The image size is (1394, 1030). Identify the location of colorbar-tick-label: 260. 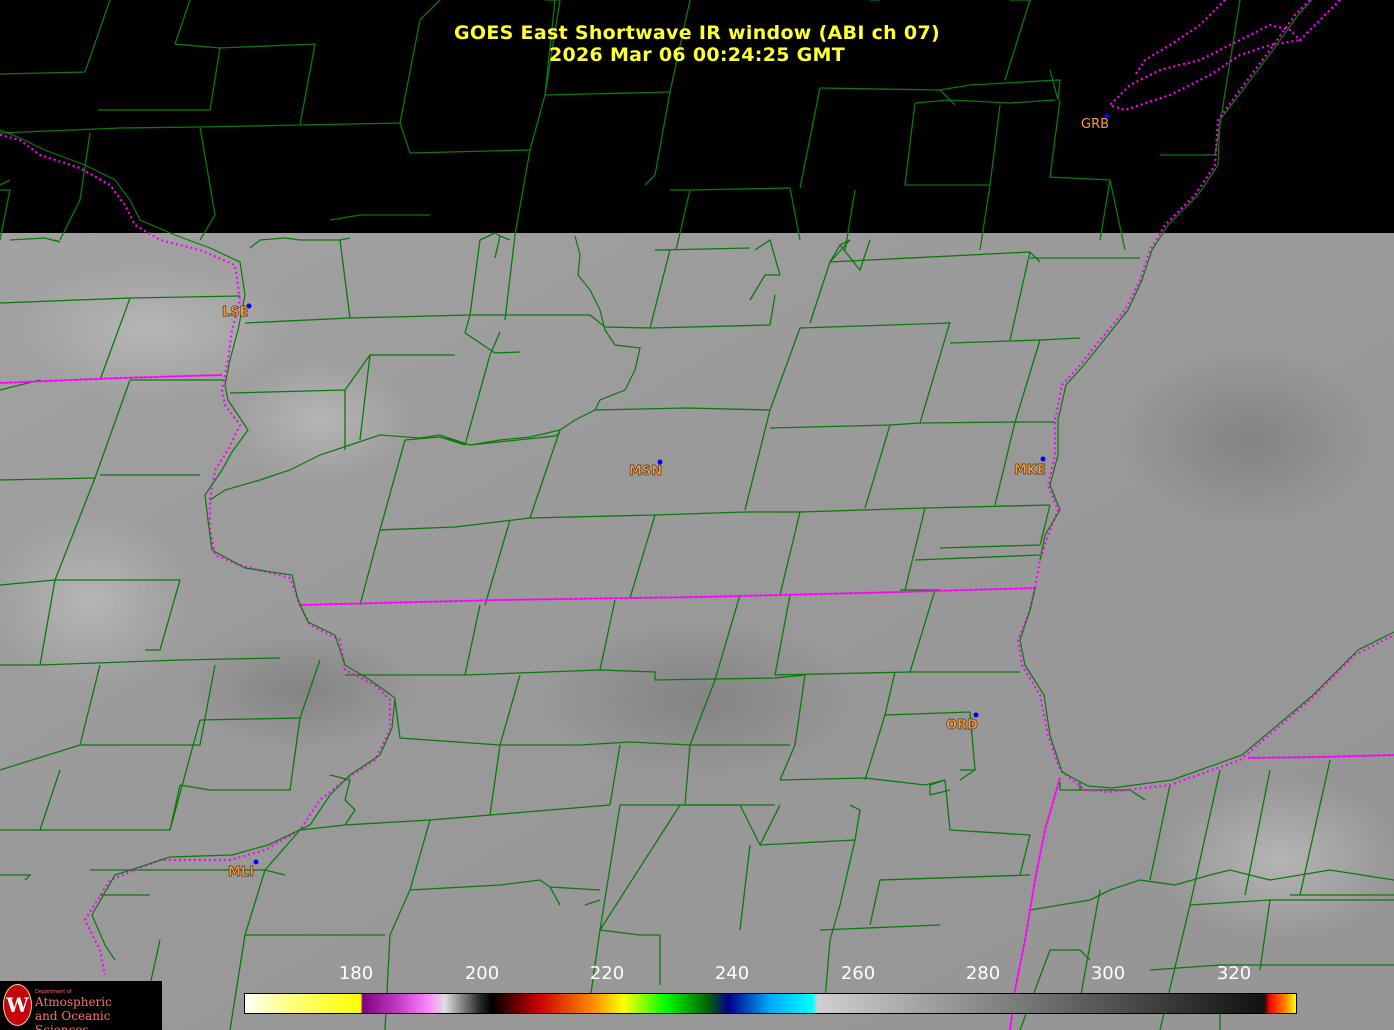
(858, 973).